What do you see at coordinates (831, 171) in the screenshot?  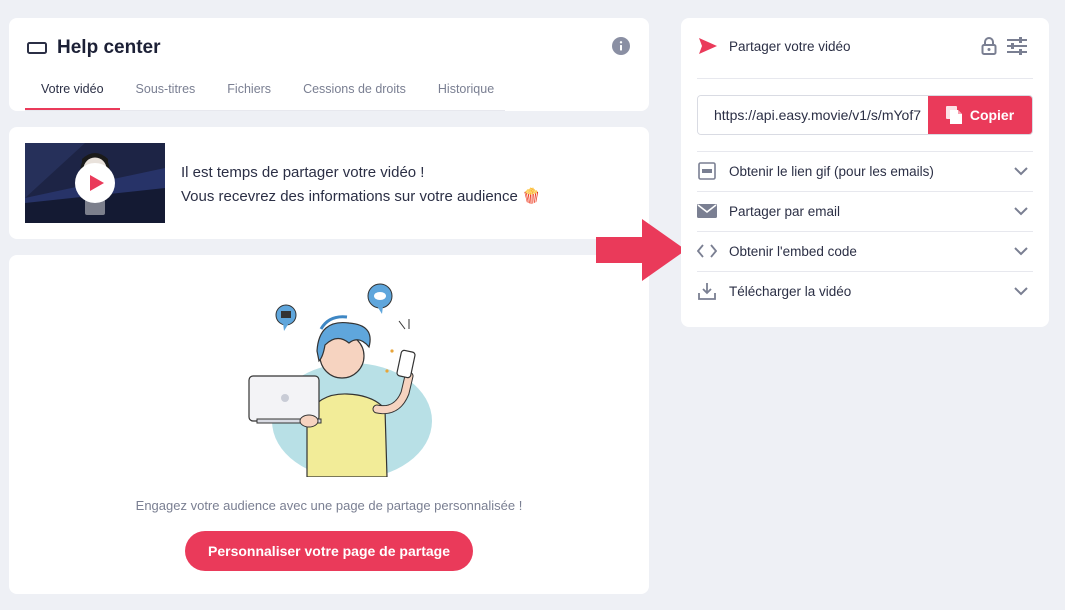 I see `accordion-label: Obtenir le lien gif (pour les emails)` at bounding box center [831, 171].